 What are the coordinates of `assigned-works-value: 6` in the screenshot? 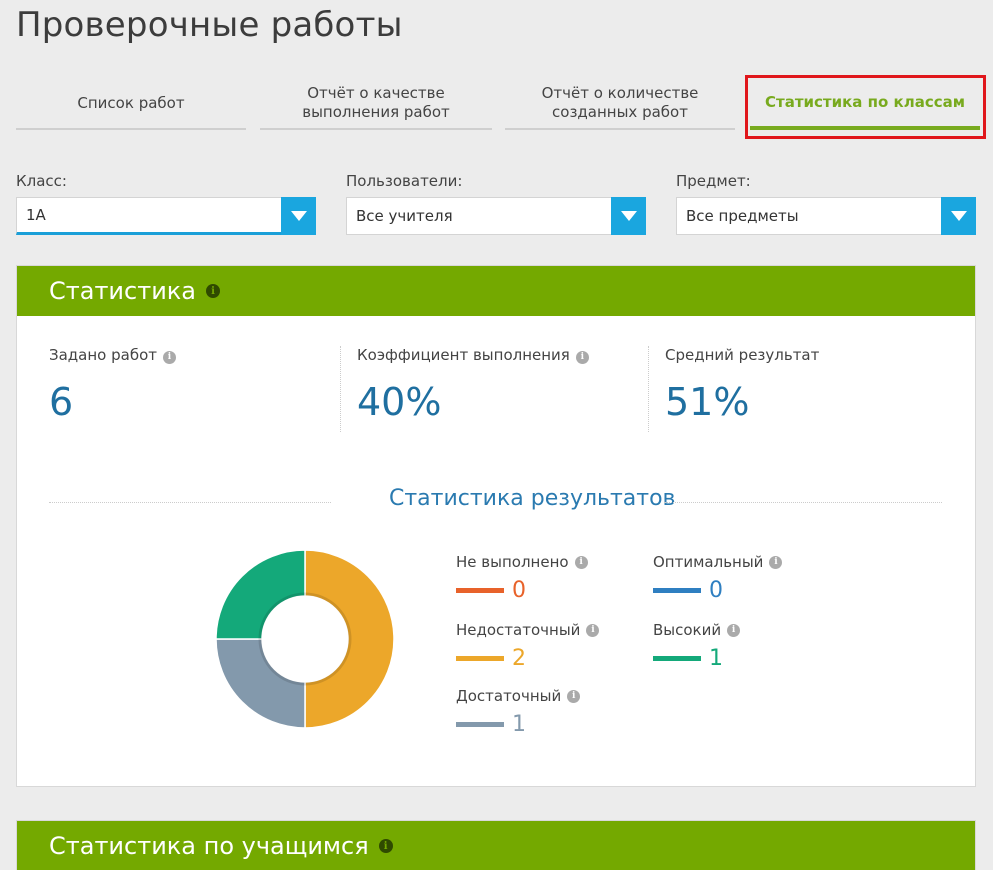 It's located at (61, 402).